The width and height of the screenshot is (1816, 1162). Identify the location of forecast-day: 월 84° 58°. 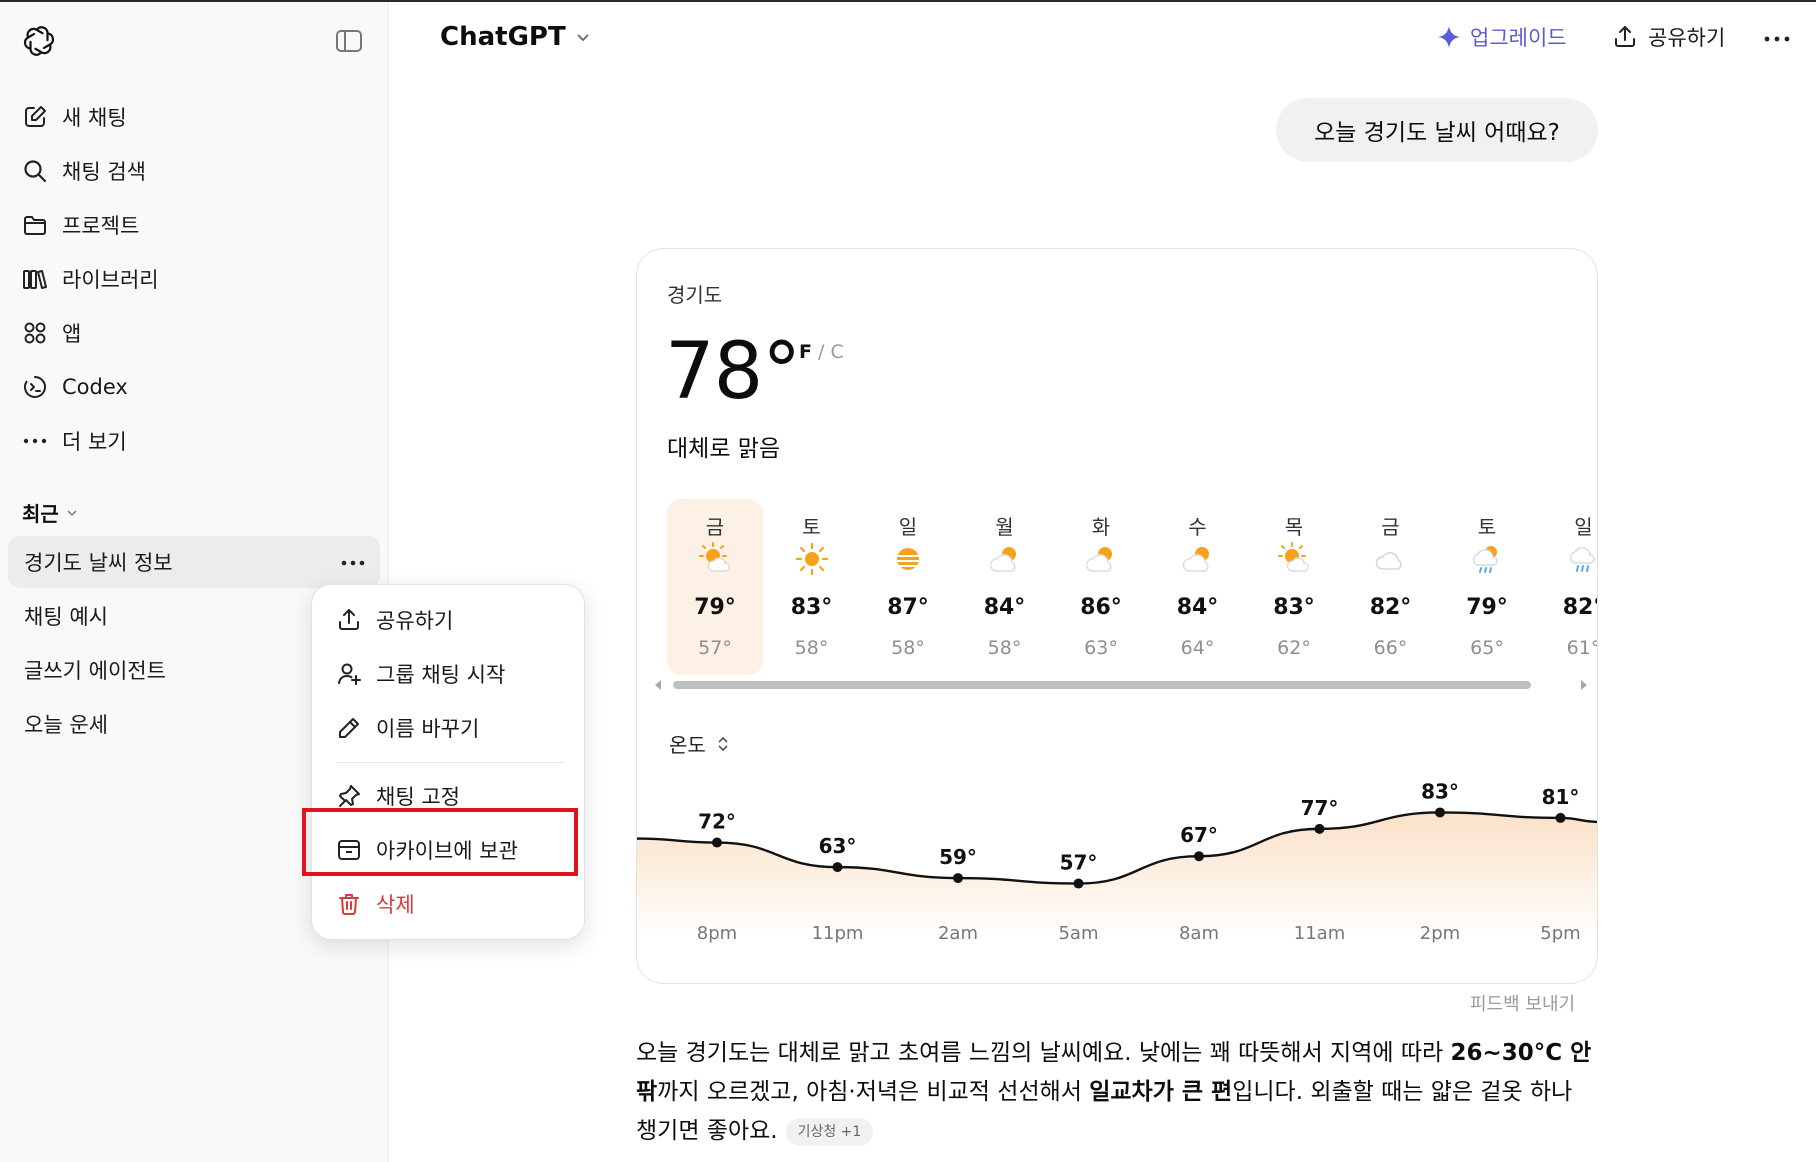
(1005, 587).